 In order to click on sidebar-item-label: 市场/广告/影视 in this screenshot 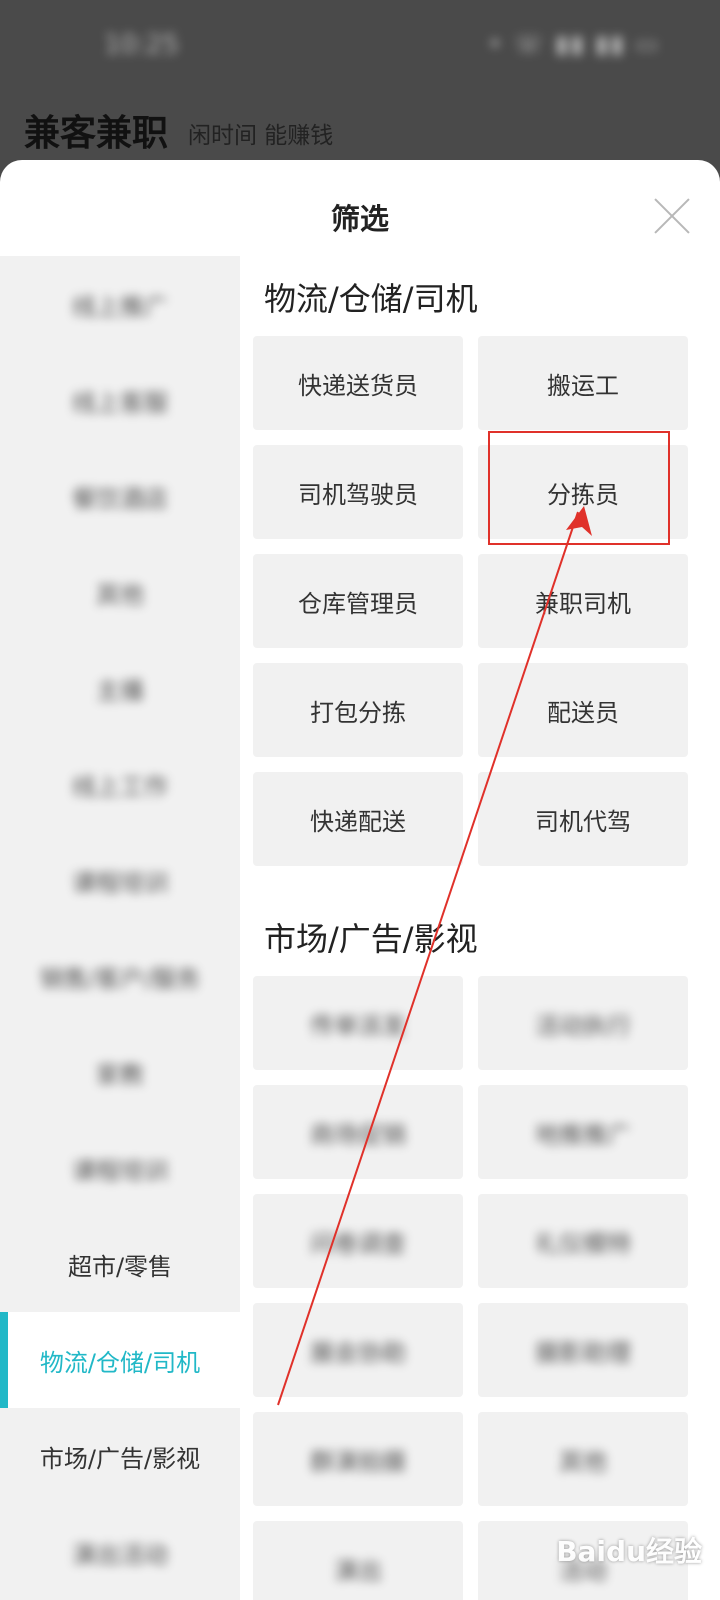, I will do `click(120, 1458)`.